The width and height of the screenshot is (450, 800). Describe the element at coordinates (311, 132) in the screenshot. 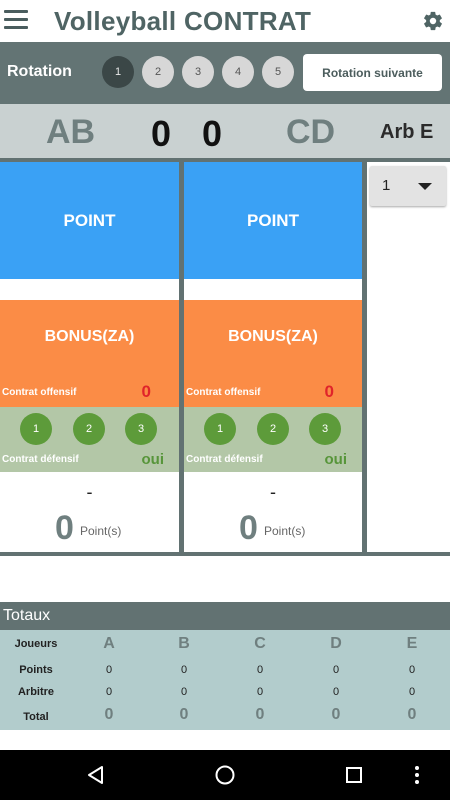

I see `team-right-name: CD` at that location.